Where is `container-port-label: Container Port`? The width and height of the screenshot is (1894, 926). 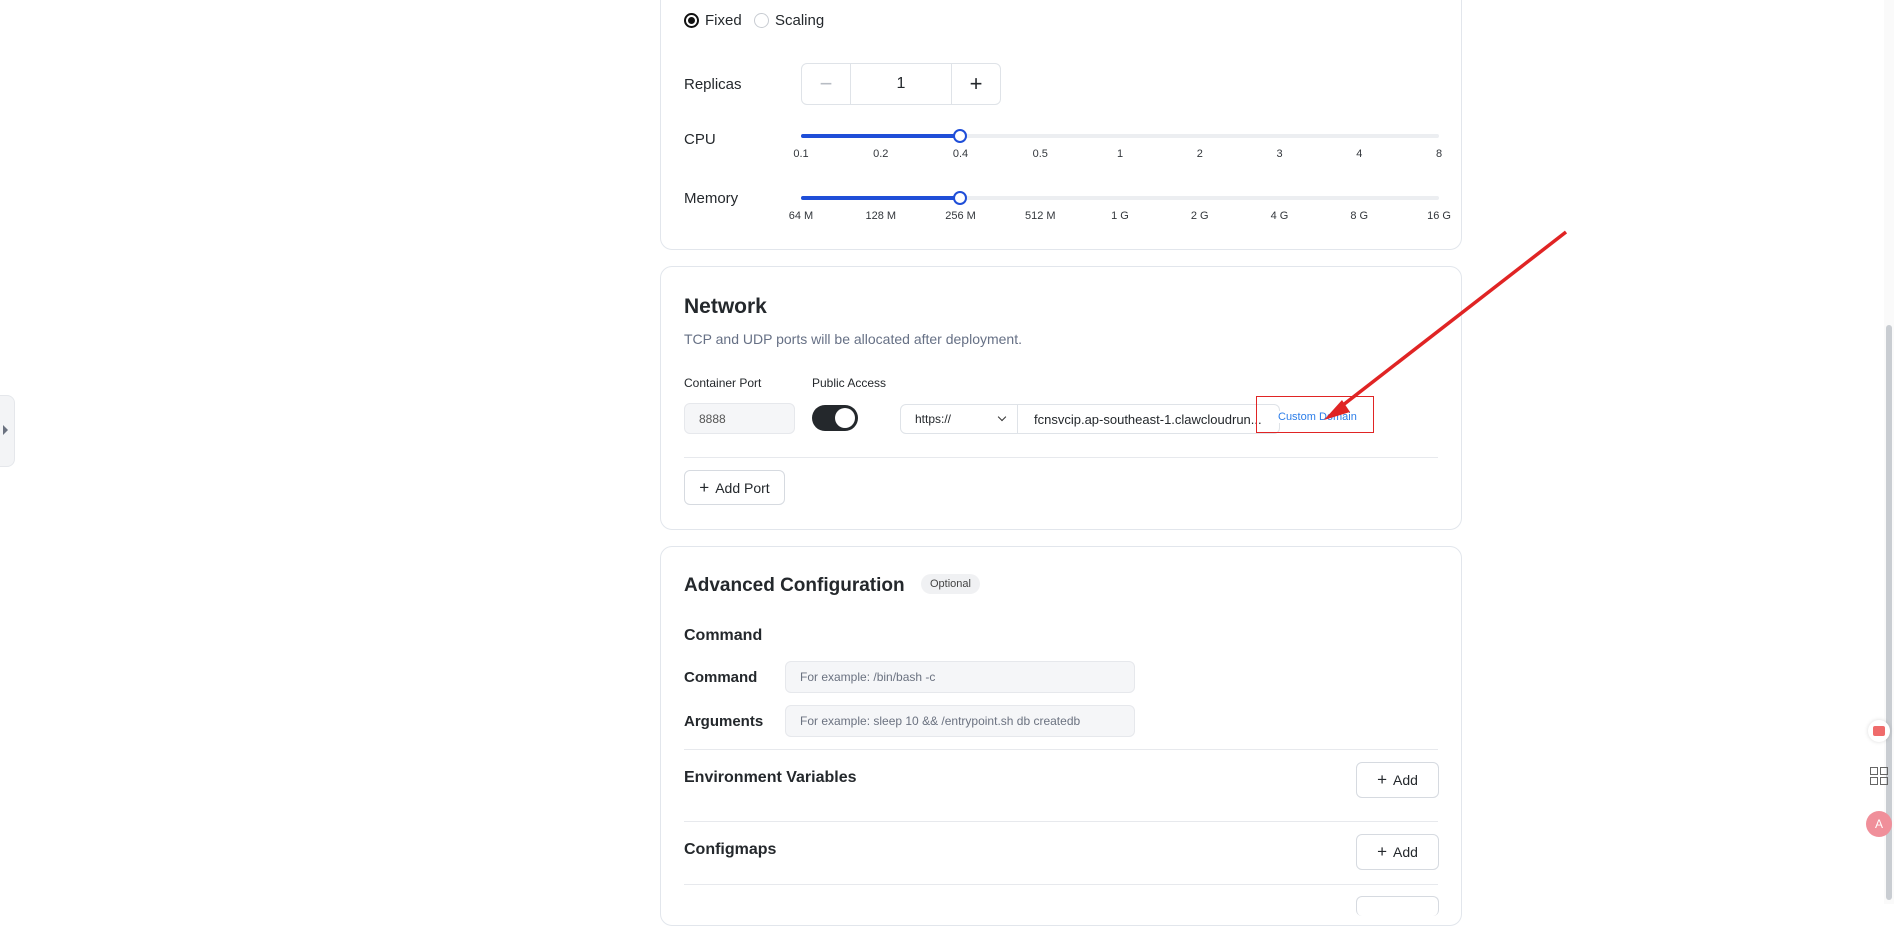
container-port-label: Container Port is located at coordinates (723, 383).